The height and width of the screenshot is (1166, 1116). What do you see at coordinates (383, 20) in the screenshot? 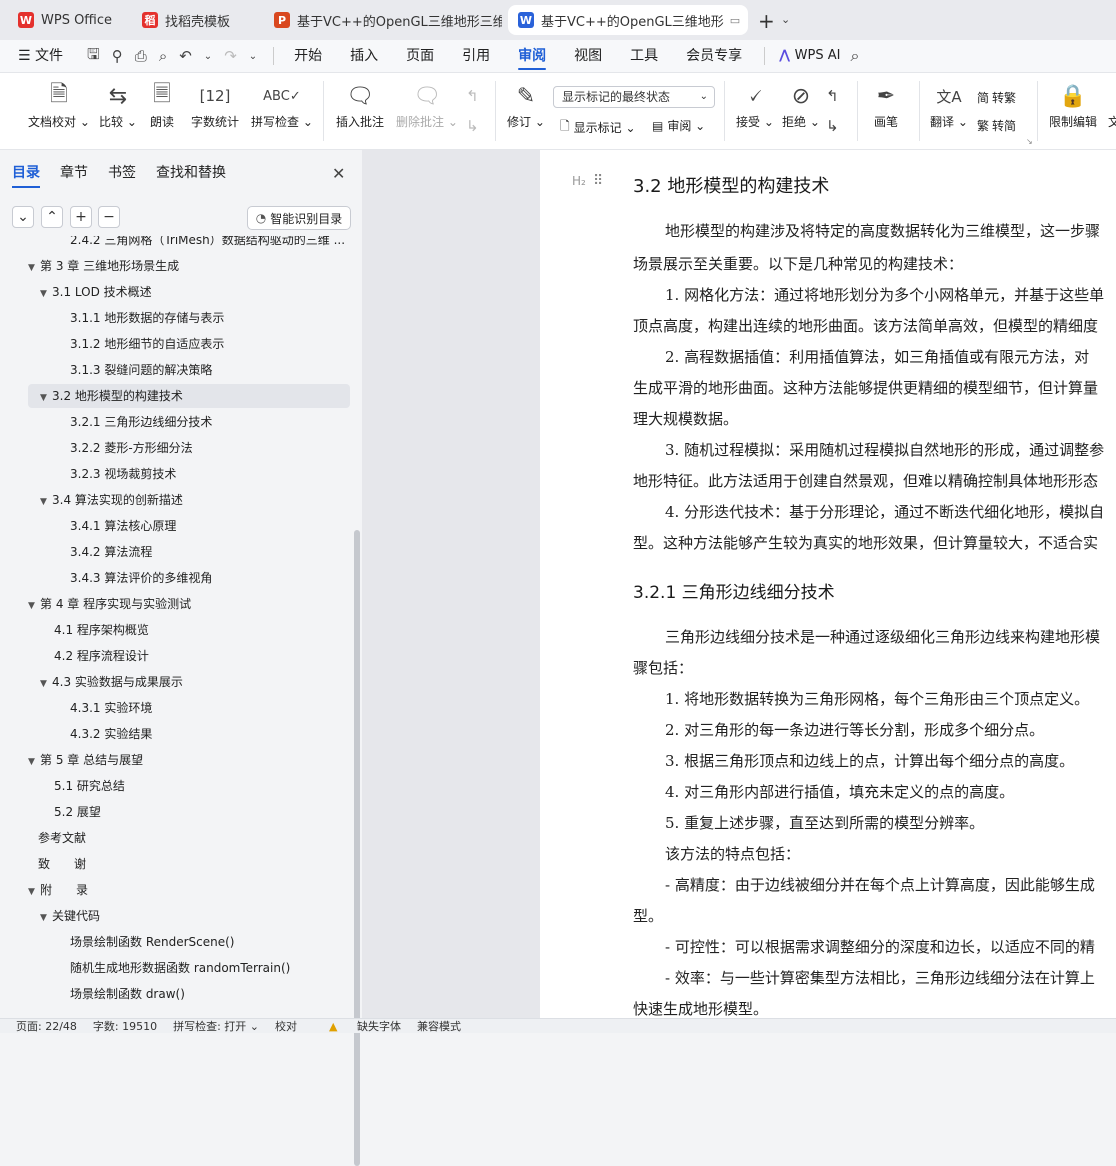
I see `tab-ppt-doc: P 基于VC++的OpenGL三维地形三维可` at bounding box center [383, 20].